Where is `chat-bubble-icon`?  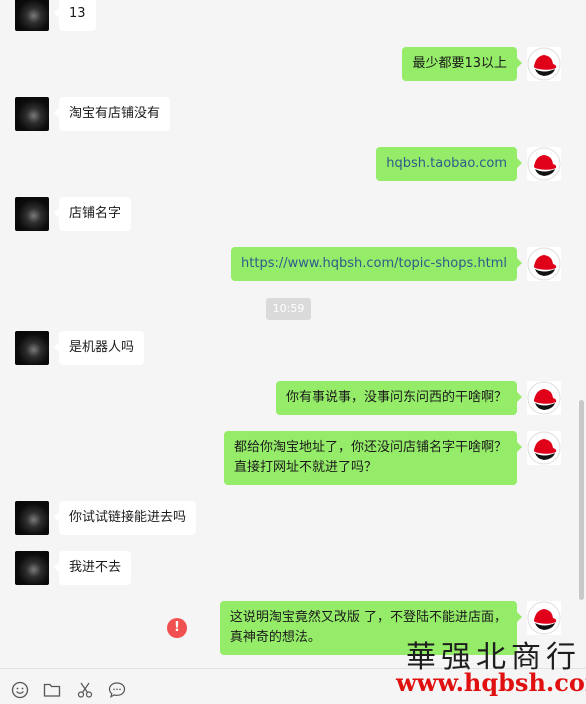
chat-bubble-icon is located at coordinates (117, 690).